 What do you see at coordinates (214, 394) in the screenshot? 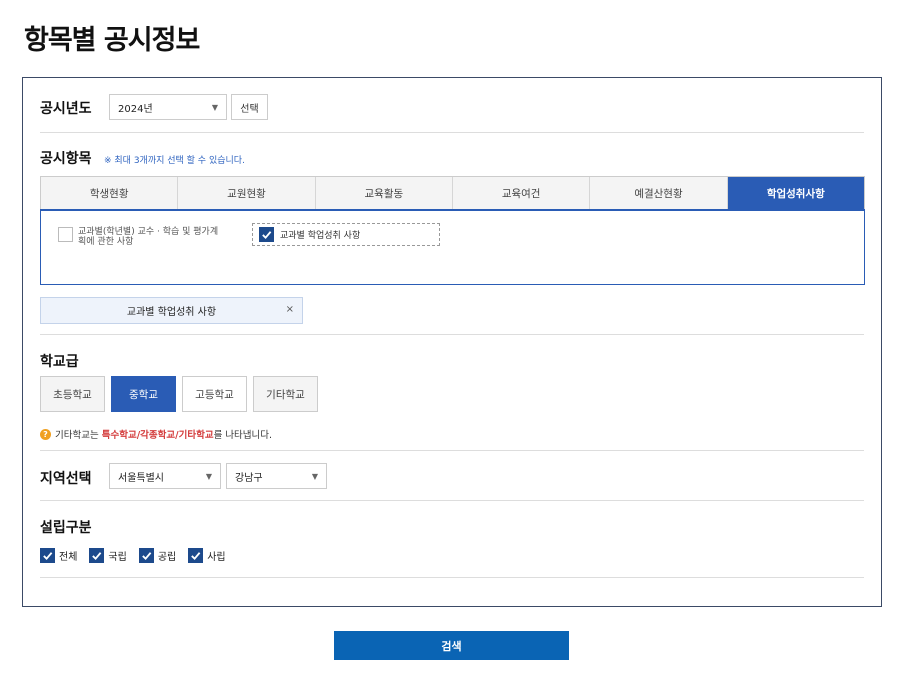
I see `school-level-high-button: 고등학교` at bounding box center [214, 394].